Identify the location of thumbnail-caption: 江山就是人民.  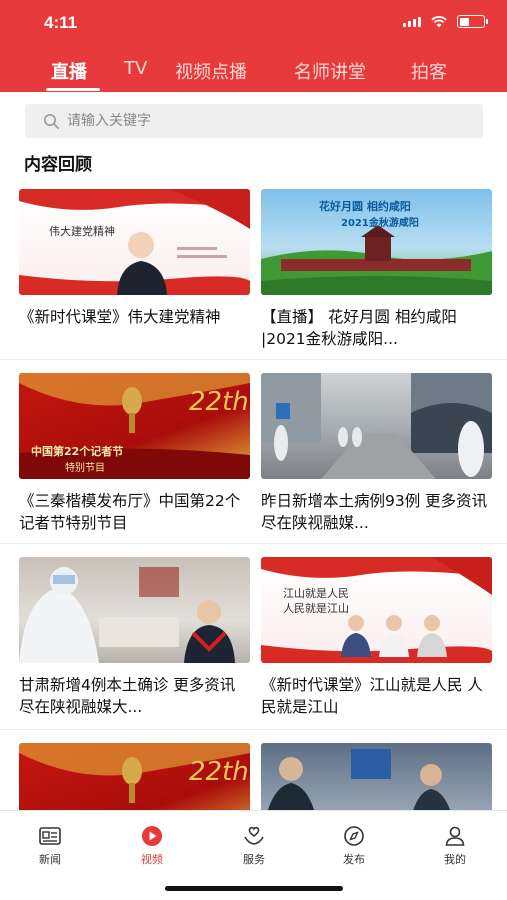
(316, 593).